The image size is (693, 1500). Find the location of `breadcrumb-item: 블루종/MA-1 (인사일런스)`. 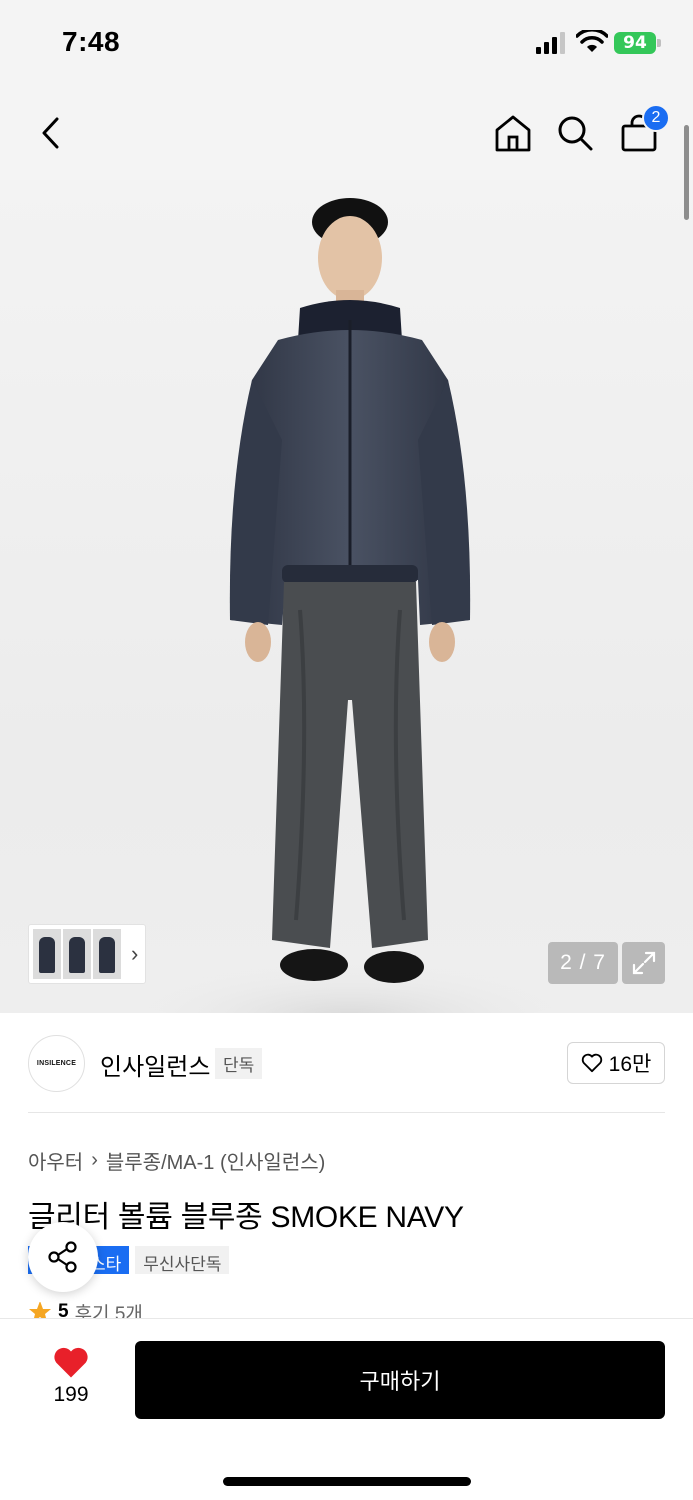

breadcrumb-item: 블루종/MA-1 (인사일런스) is located at coordinates (215, 1160).